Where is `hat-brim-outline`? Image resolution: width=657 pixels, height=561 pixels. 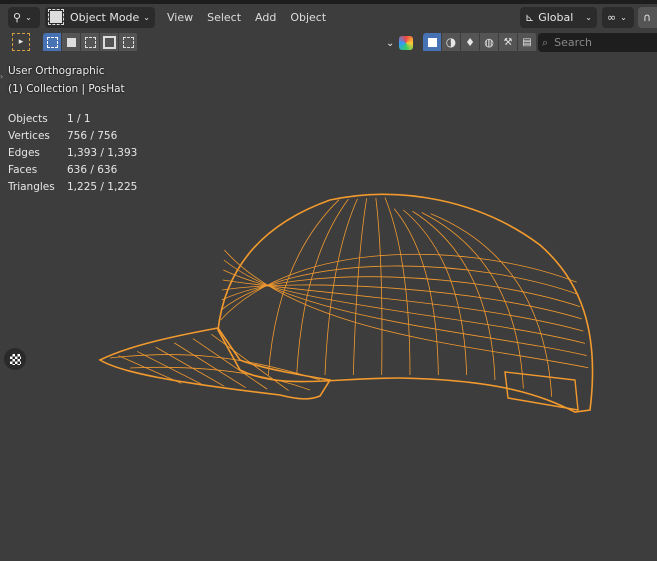 hat-brim-outline is located at coordinates (215, 363).